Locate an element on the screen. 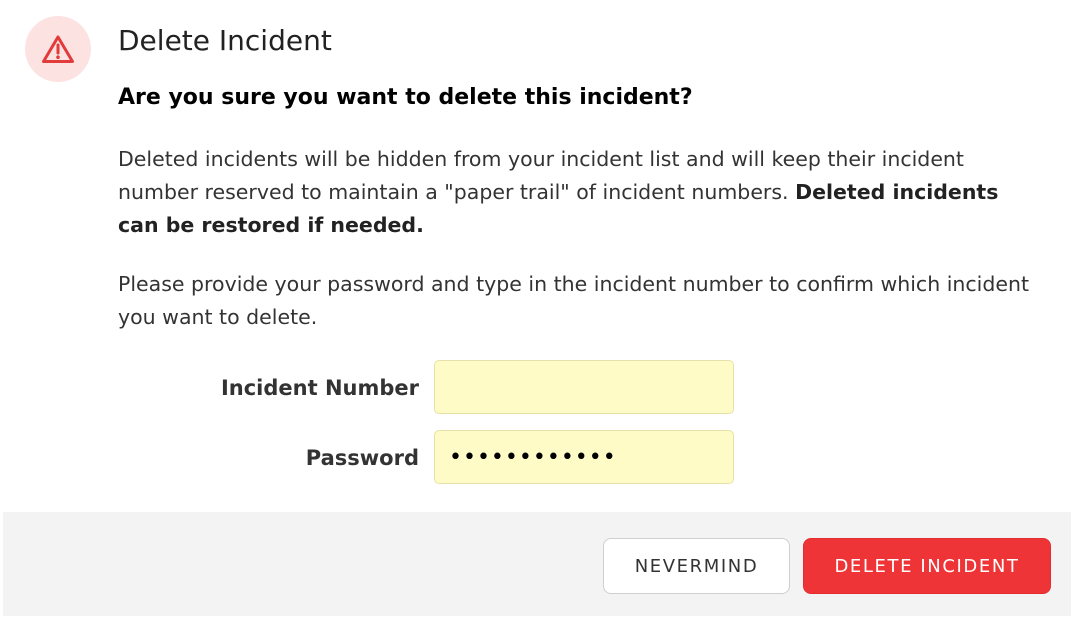 The height and width of the screenshot is (626, 1079). warning-badge is located at coordinates (58, 49).